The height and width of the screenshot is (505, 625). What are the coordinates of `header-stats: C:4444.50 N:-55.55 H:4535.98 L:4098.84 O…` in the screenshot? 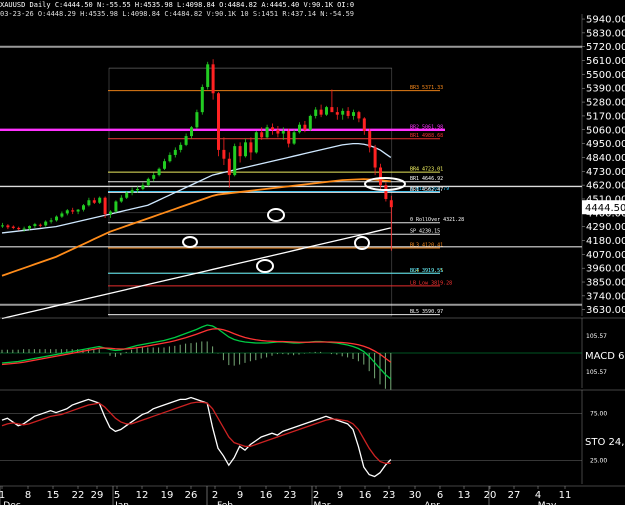 It's located at (204, 5).